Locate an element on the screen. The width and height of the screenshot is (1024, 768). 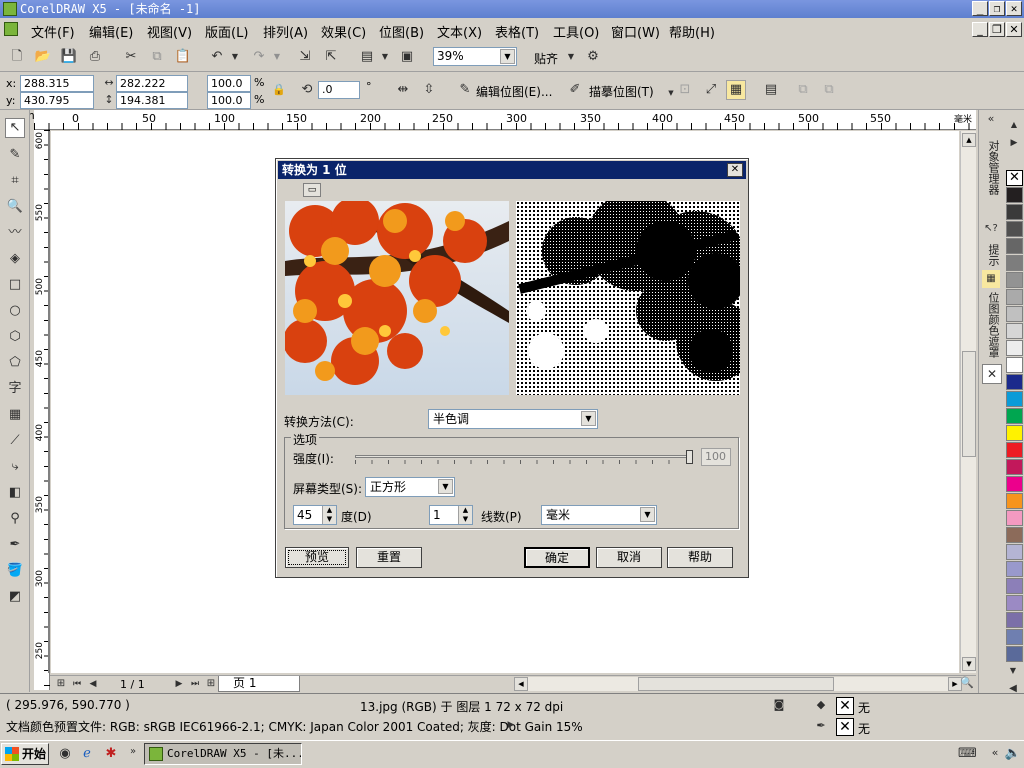
lock-ratio-icon: 🔒 is located at coordinates (279, 90).